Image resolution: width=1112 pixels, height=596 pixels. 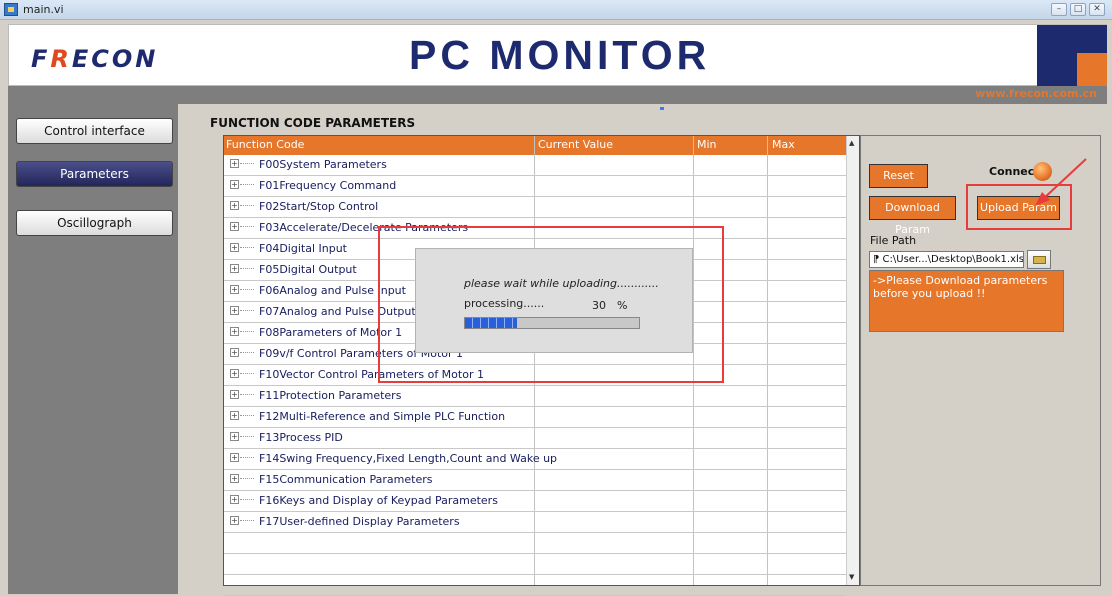 I want to click on function-code-label: F02Start/Stop Control, so click(x=319, y=206).